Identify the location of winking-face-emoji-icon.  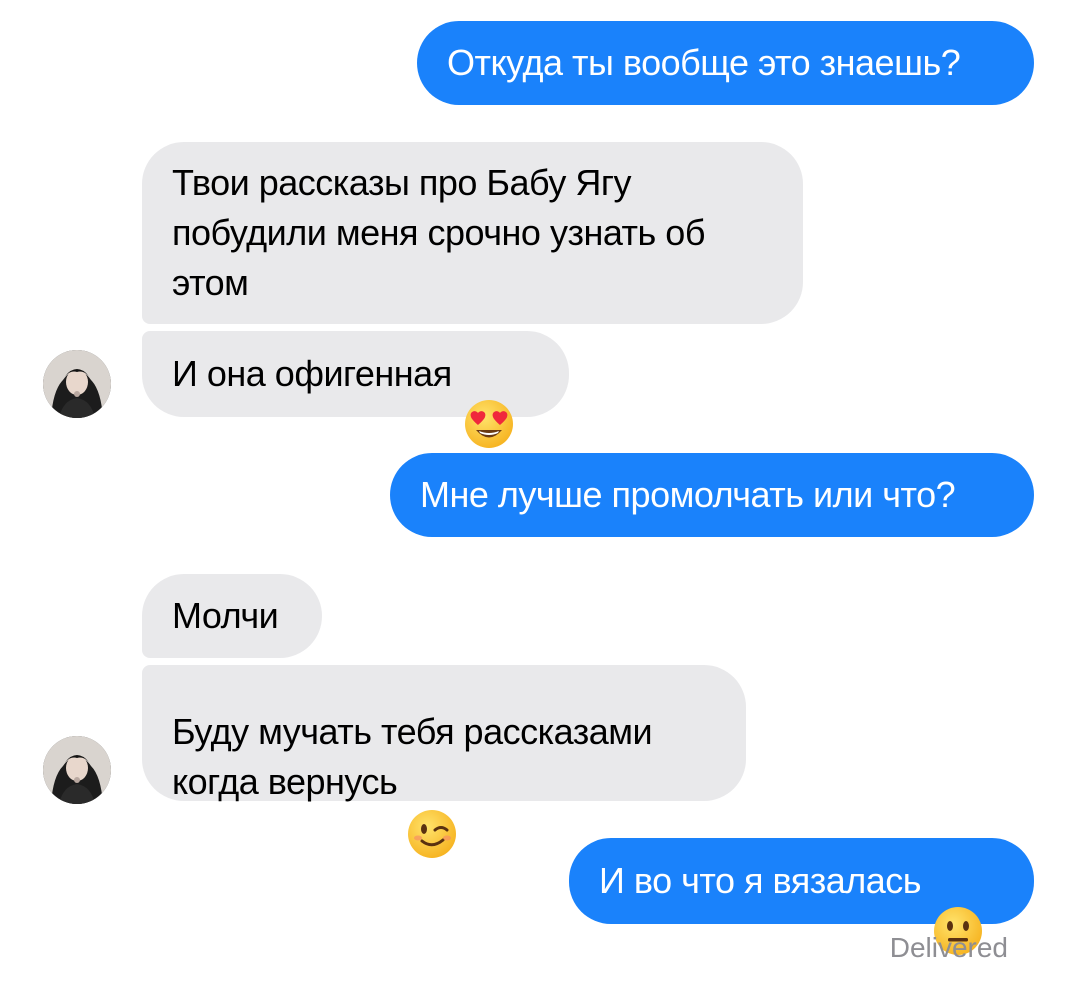
(432, 809).